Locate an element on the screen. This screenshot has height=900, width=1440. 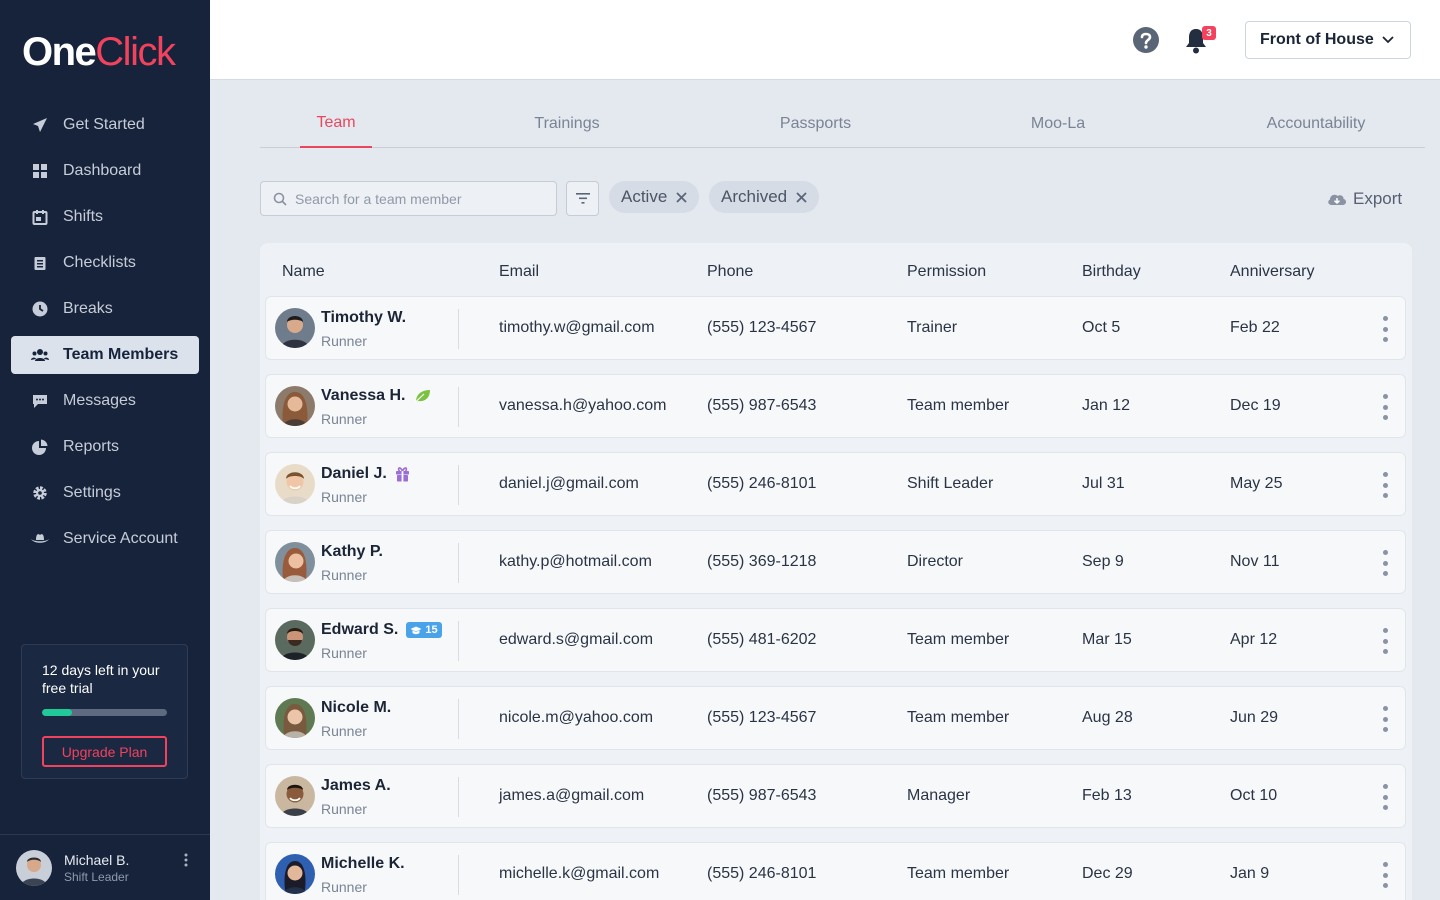
app-logo: OneClick is located at coordinates (99, 52).